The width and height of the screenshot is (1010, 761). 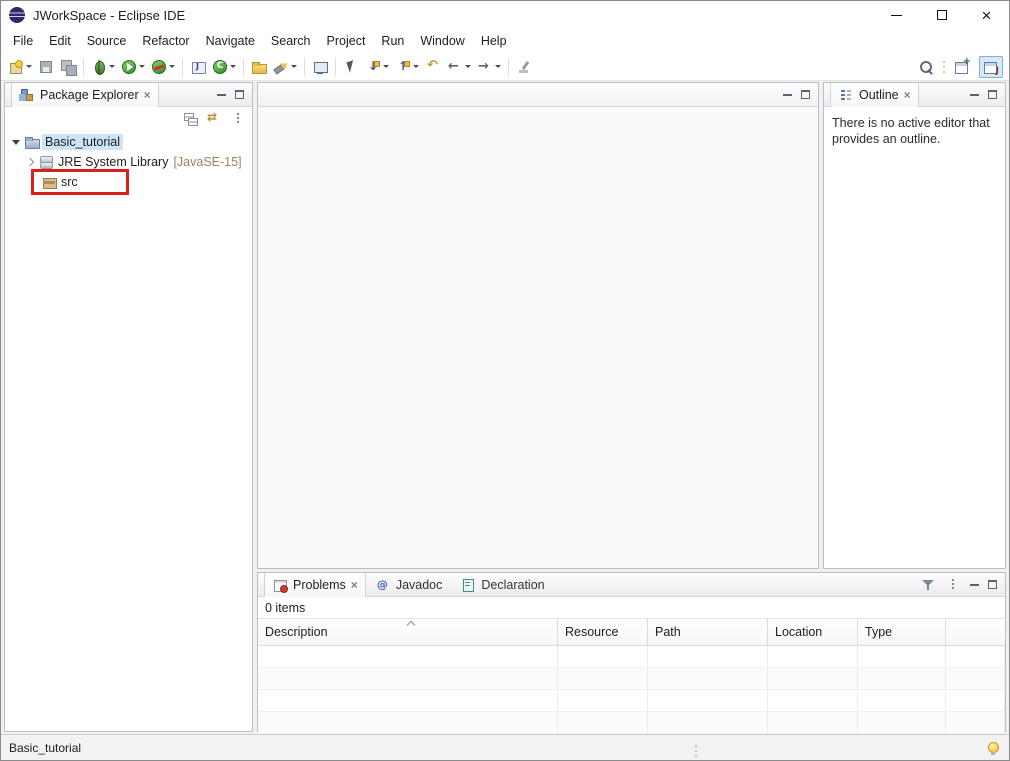 What do you see at coordinates (230, 41) in the screenshot?
I see `menu-navigate: Navigate` at bounding box center [230, 41].